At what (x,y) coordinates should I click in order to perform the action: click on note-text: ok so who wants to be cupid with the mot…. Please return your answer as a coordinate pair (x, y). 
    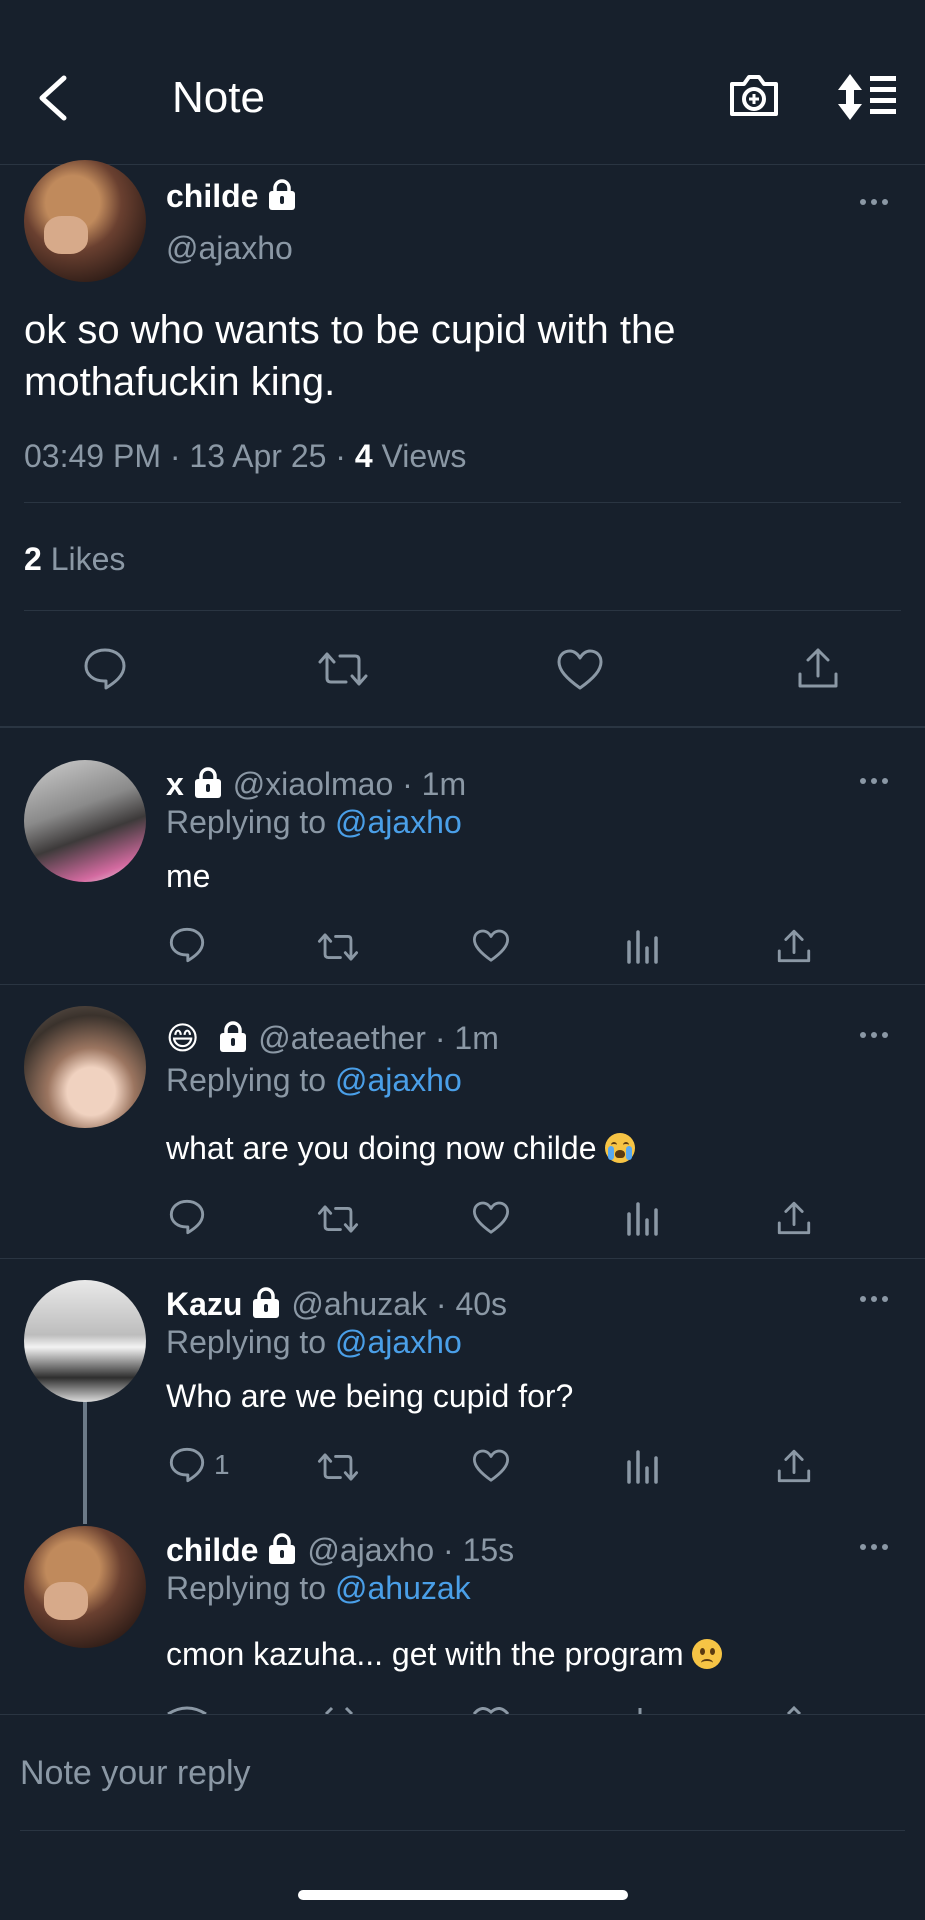
    Looking at the image, I should click on (350, 356).